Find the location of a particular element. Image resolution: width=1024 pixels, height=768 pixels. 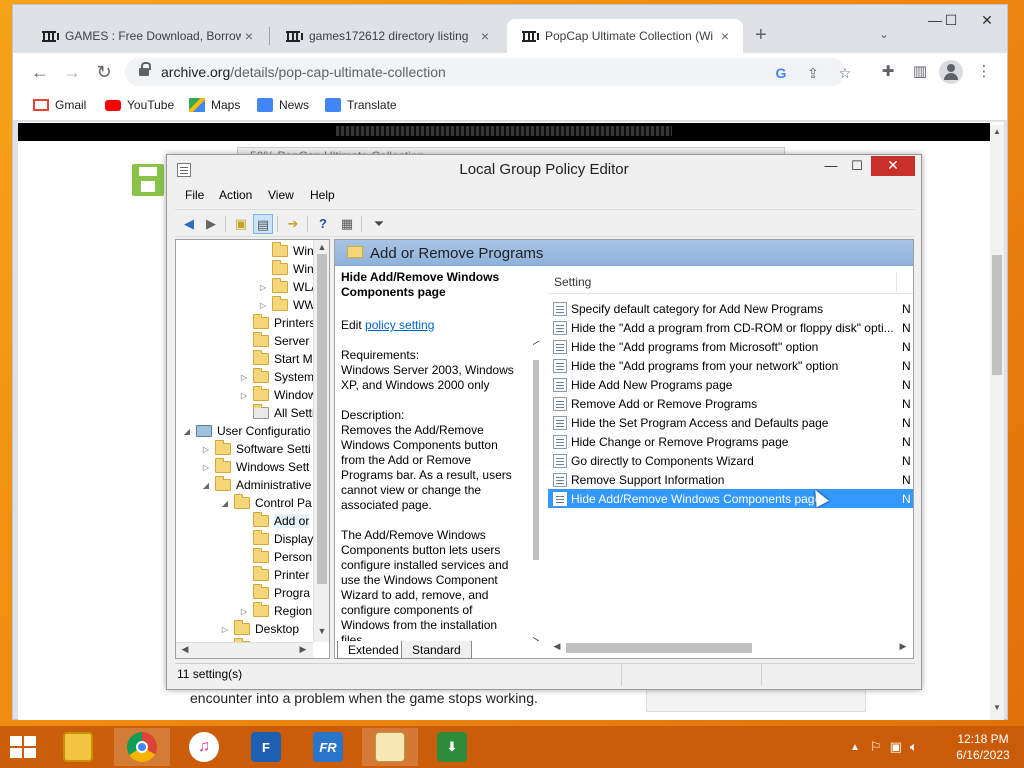

column-header-setting: Setting is located at coordinates (730, 283).